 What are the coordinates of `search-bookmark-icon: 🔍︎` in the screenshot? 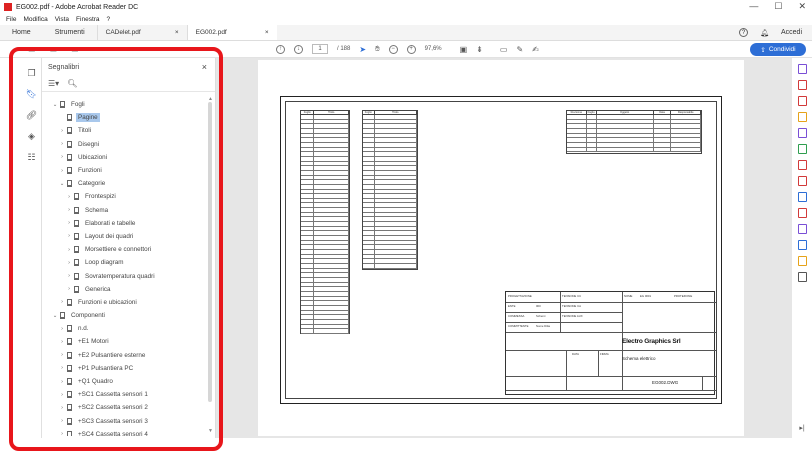 It's located at (72, 83).